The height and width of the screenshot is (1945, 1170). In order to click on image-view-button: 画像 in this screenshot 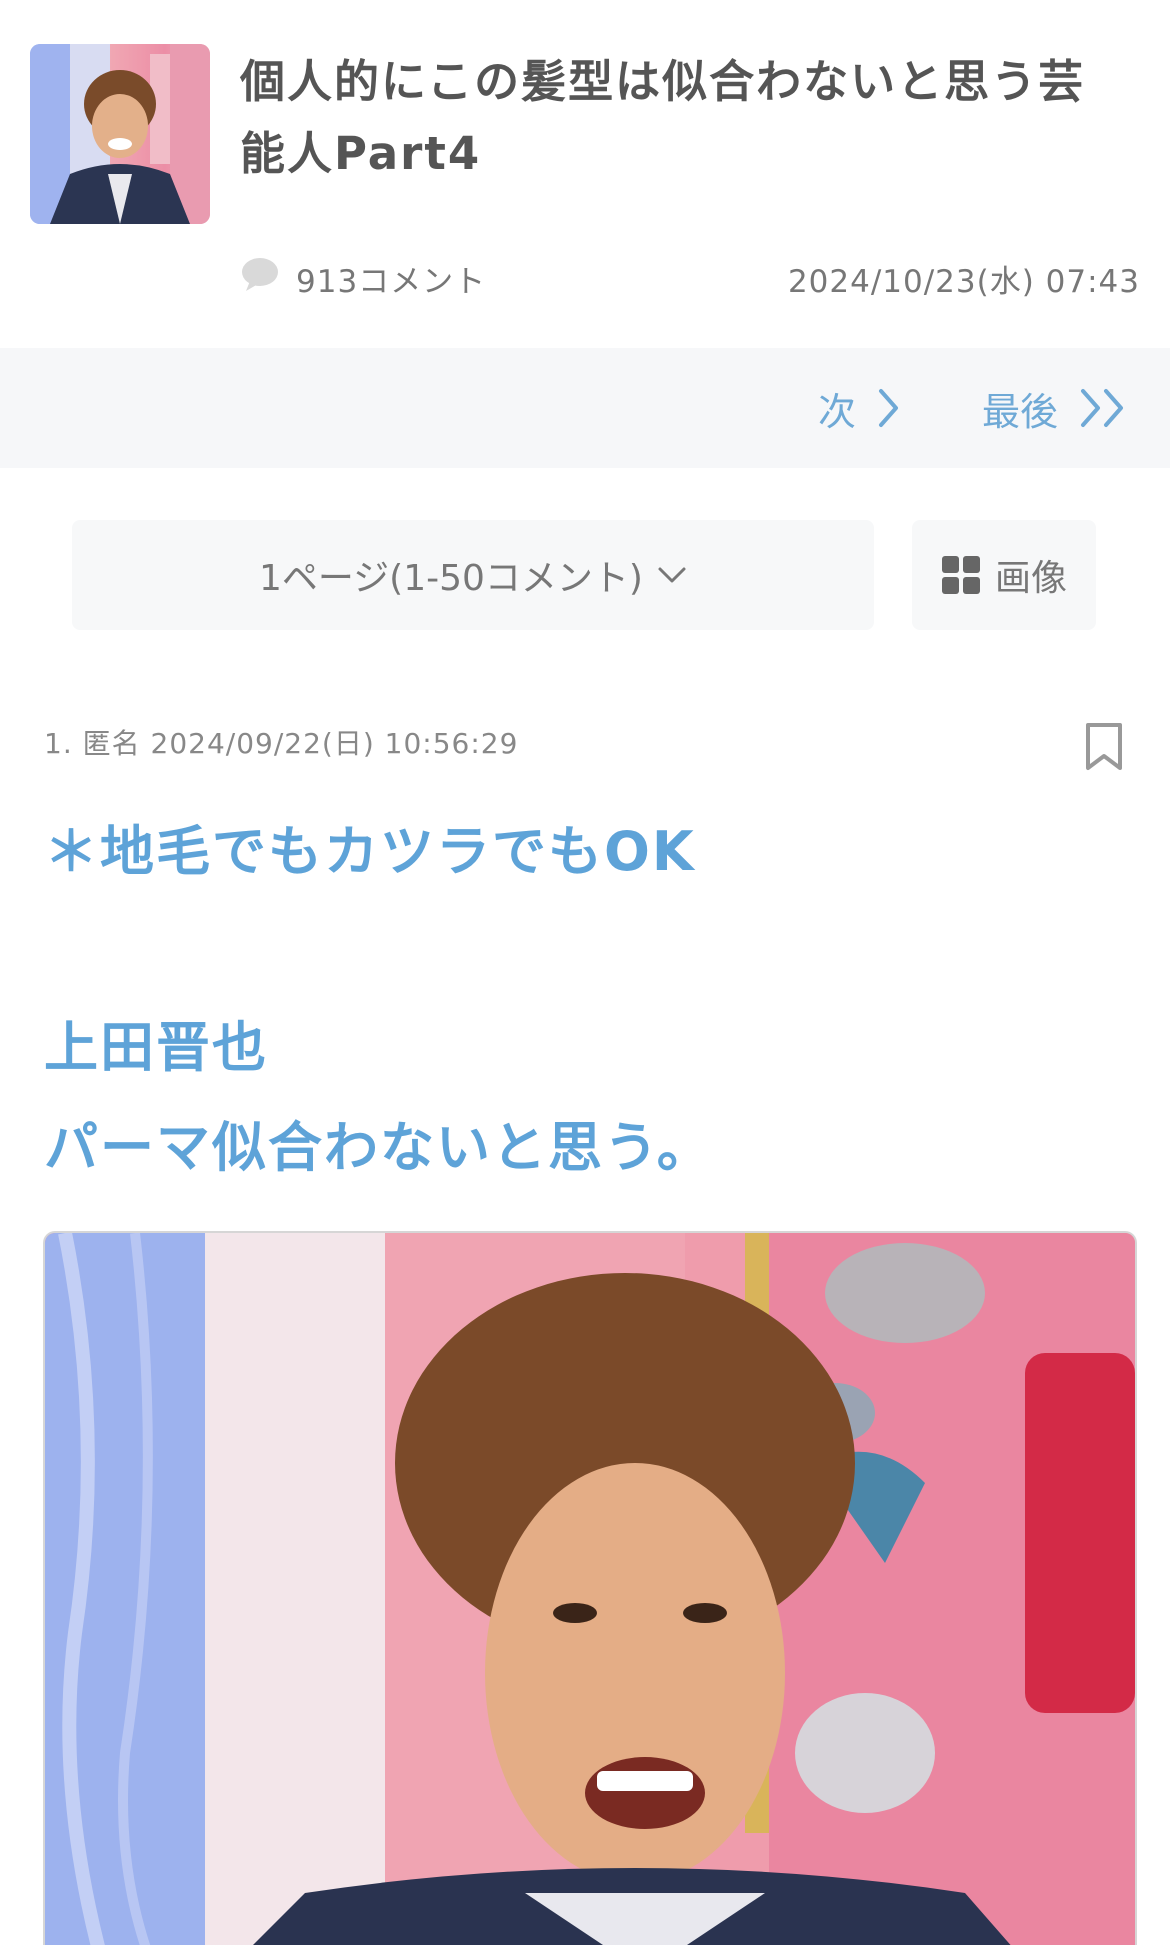, I will do `click(1004, 575)`.